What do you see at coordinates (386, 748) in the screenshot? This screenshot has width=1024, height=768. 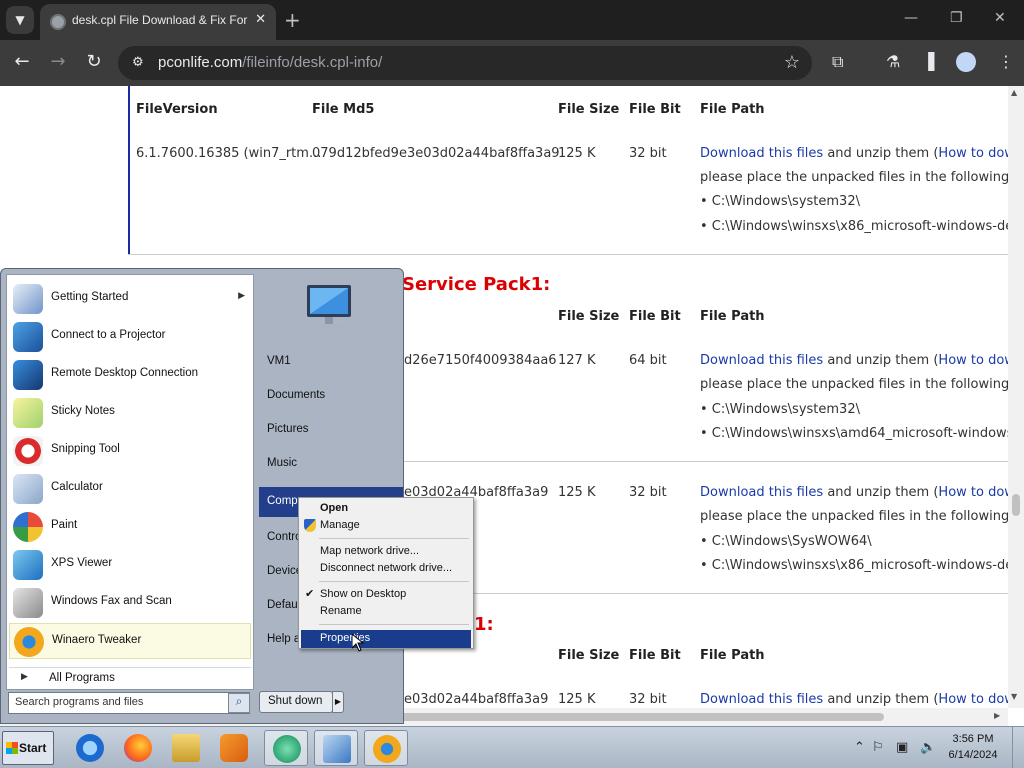 I see `taskbar-winaero` at bounding box center [386, 748].